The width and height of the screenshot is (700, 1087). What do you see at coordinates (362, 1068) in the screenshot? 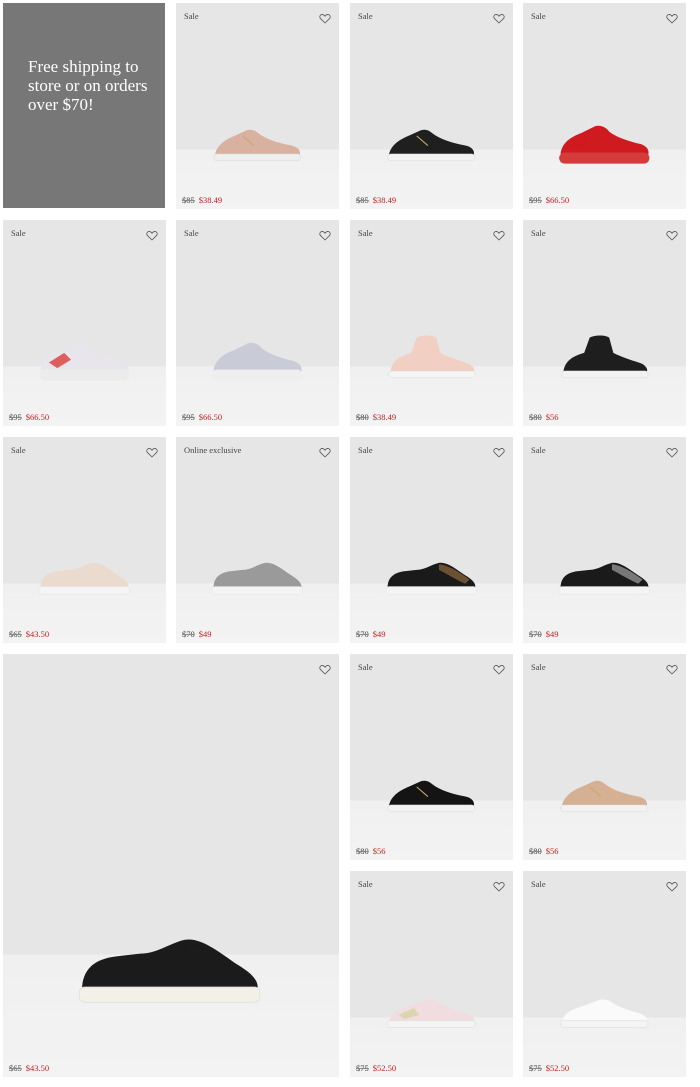
I see `original-price: $75` at bounding box center [362, 1068].